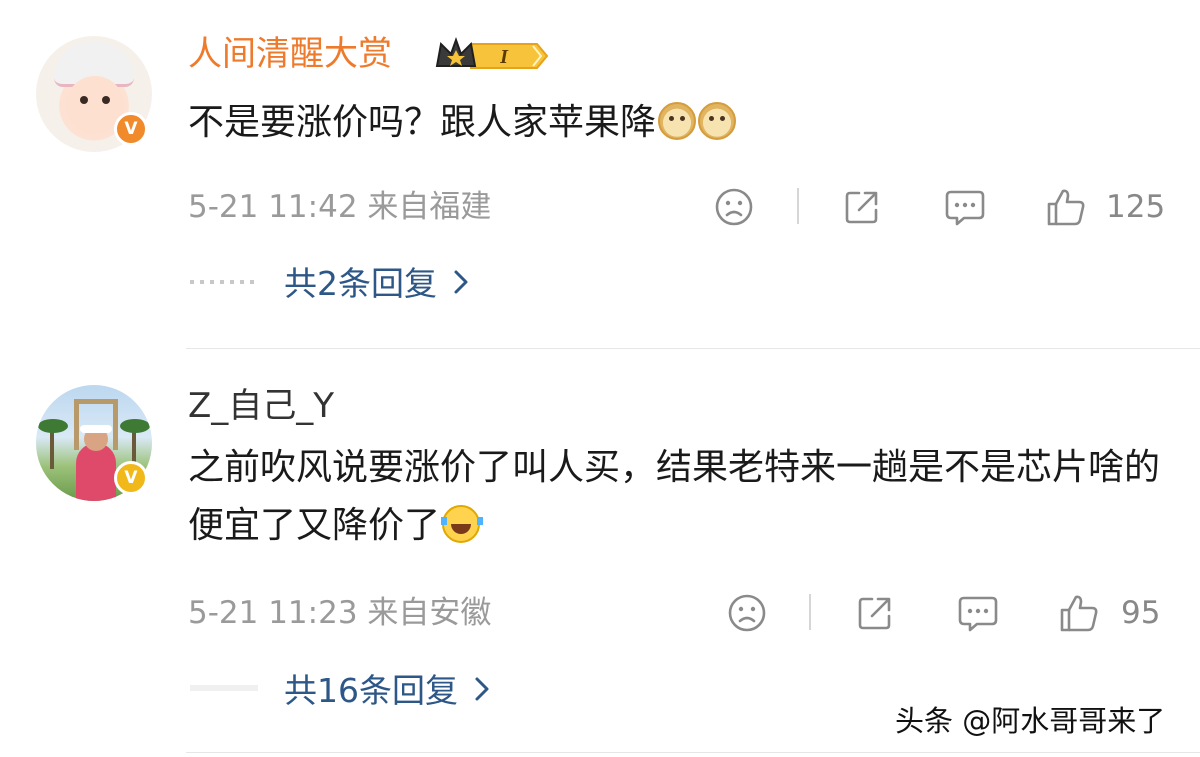 The height and width of the screenshot is (757, 1200). I want to click on view-replies-link: 共16条回复, so click(387, 691).